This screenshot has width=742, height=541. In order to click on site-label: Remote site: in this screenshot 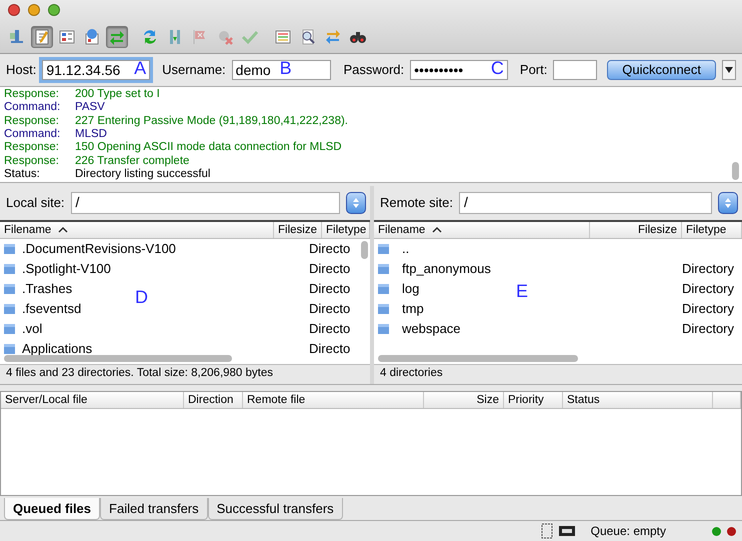, I will do `click(416, 202)`.